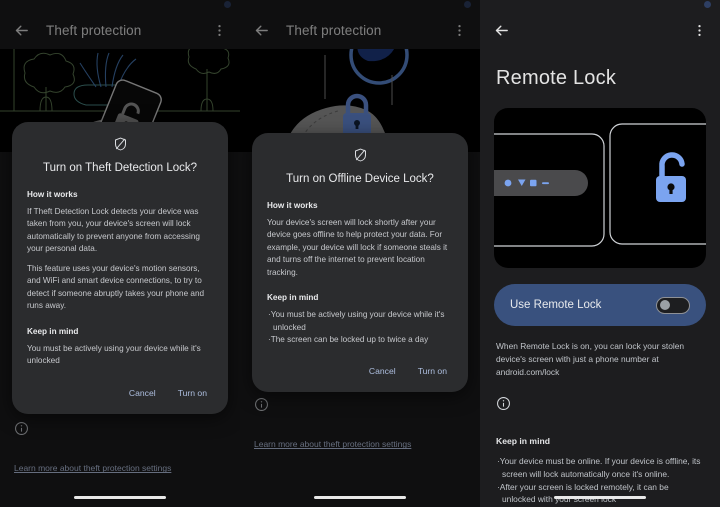  Describe the element at coordinates (664, 305) in the screenshot. I see `toggle-knob` at that location.